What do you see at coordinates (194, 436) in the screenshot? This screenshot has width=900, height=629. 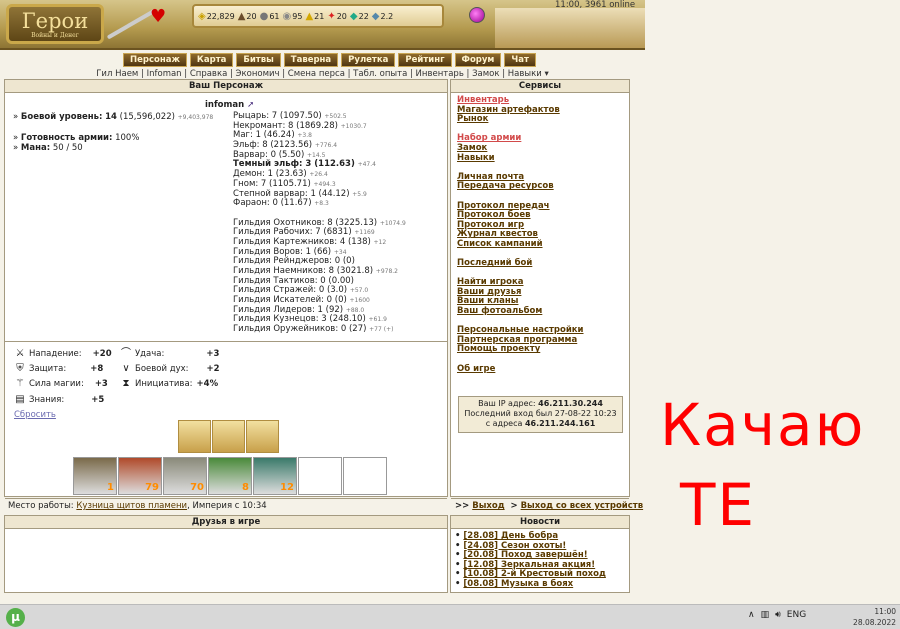 I see `artifact-sword` at bounding box center [194, 436].